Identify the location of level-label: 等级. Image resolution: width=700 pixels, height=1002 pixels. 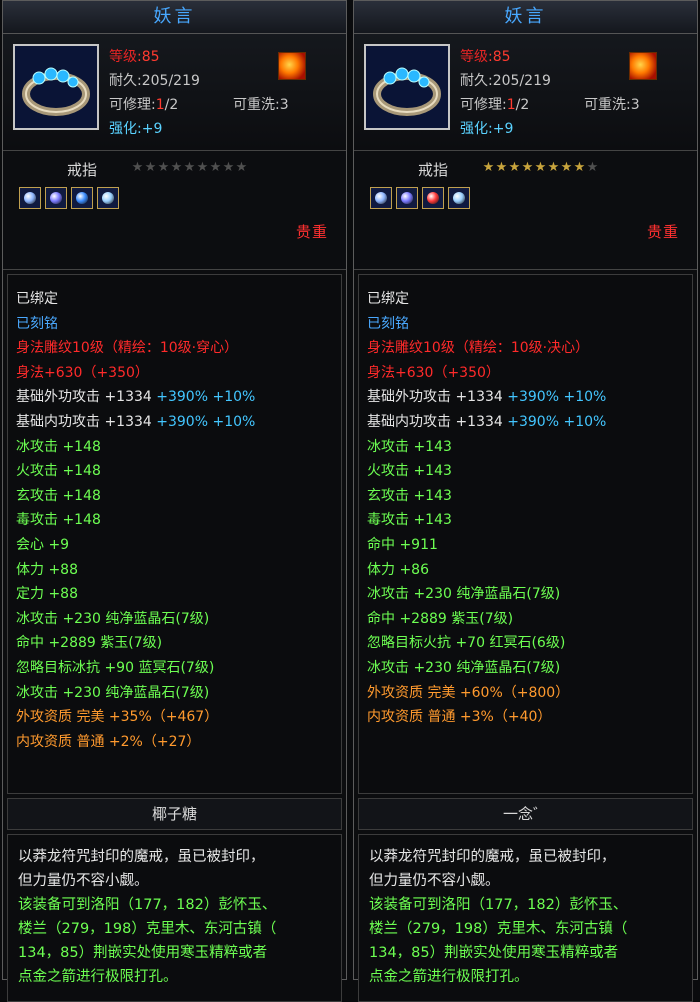
(123, 57).